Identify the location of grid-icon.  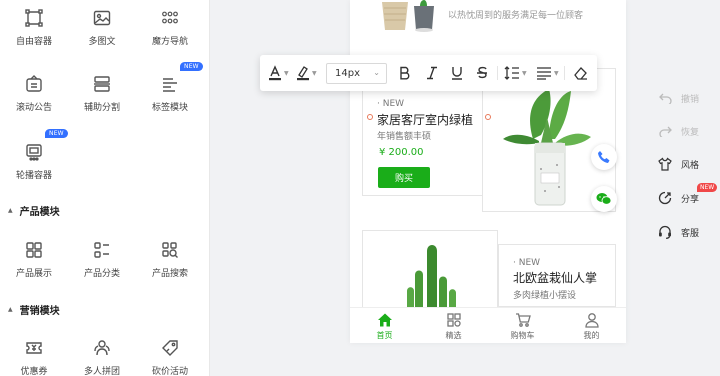
(453, 320).